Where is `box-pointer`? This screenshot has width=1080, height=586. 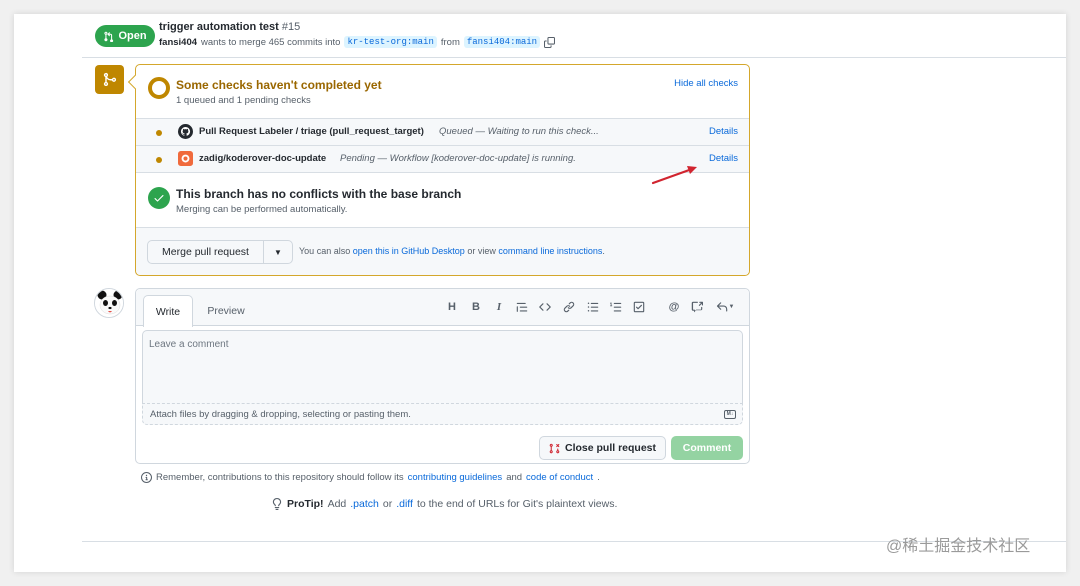 box-pointer is located at coordinates (135, 82).